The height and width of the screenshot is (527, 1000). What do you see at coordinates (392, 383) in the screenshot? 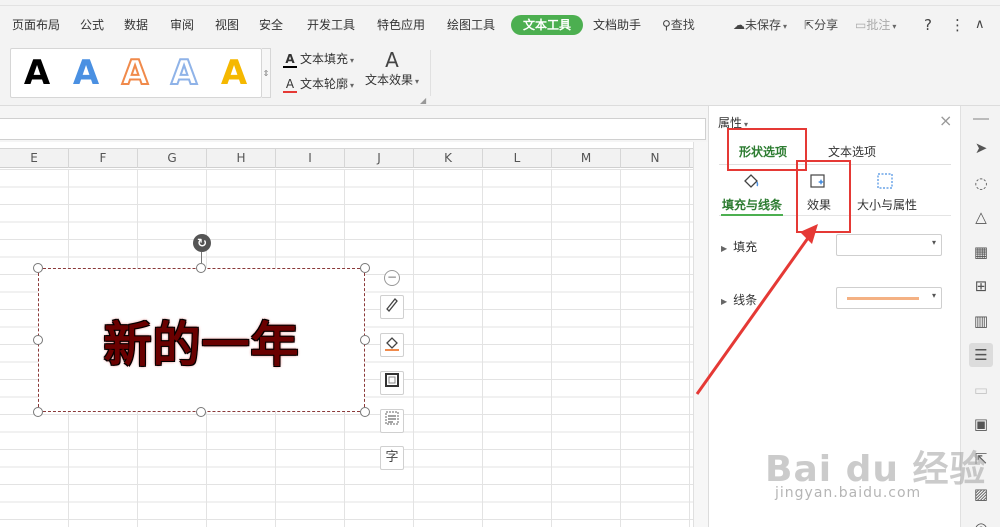
I see `frame-icon` at bounding box center [392, 383].